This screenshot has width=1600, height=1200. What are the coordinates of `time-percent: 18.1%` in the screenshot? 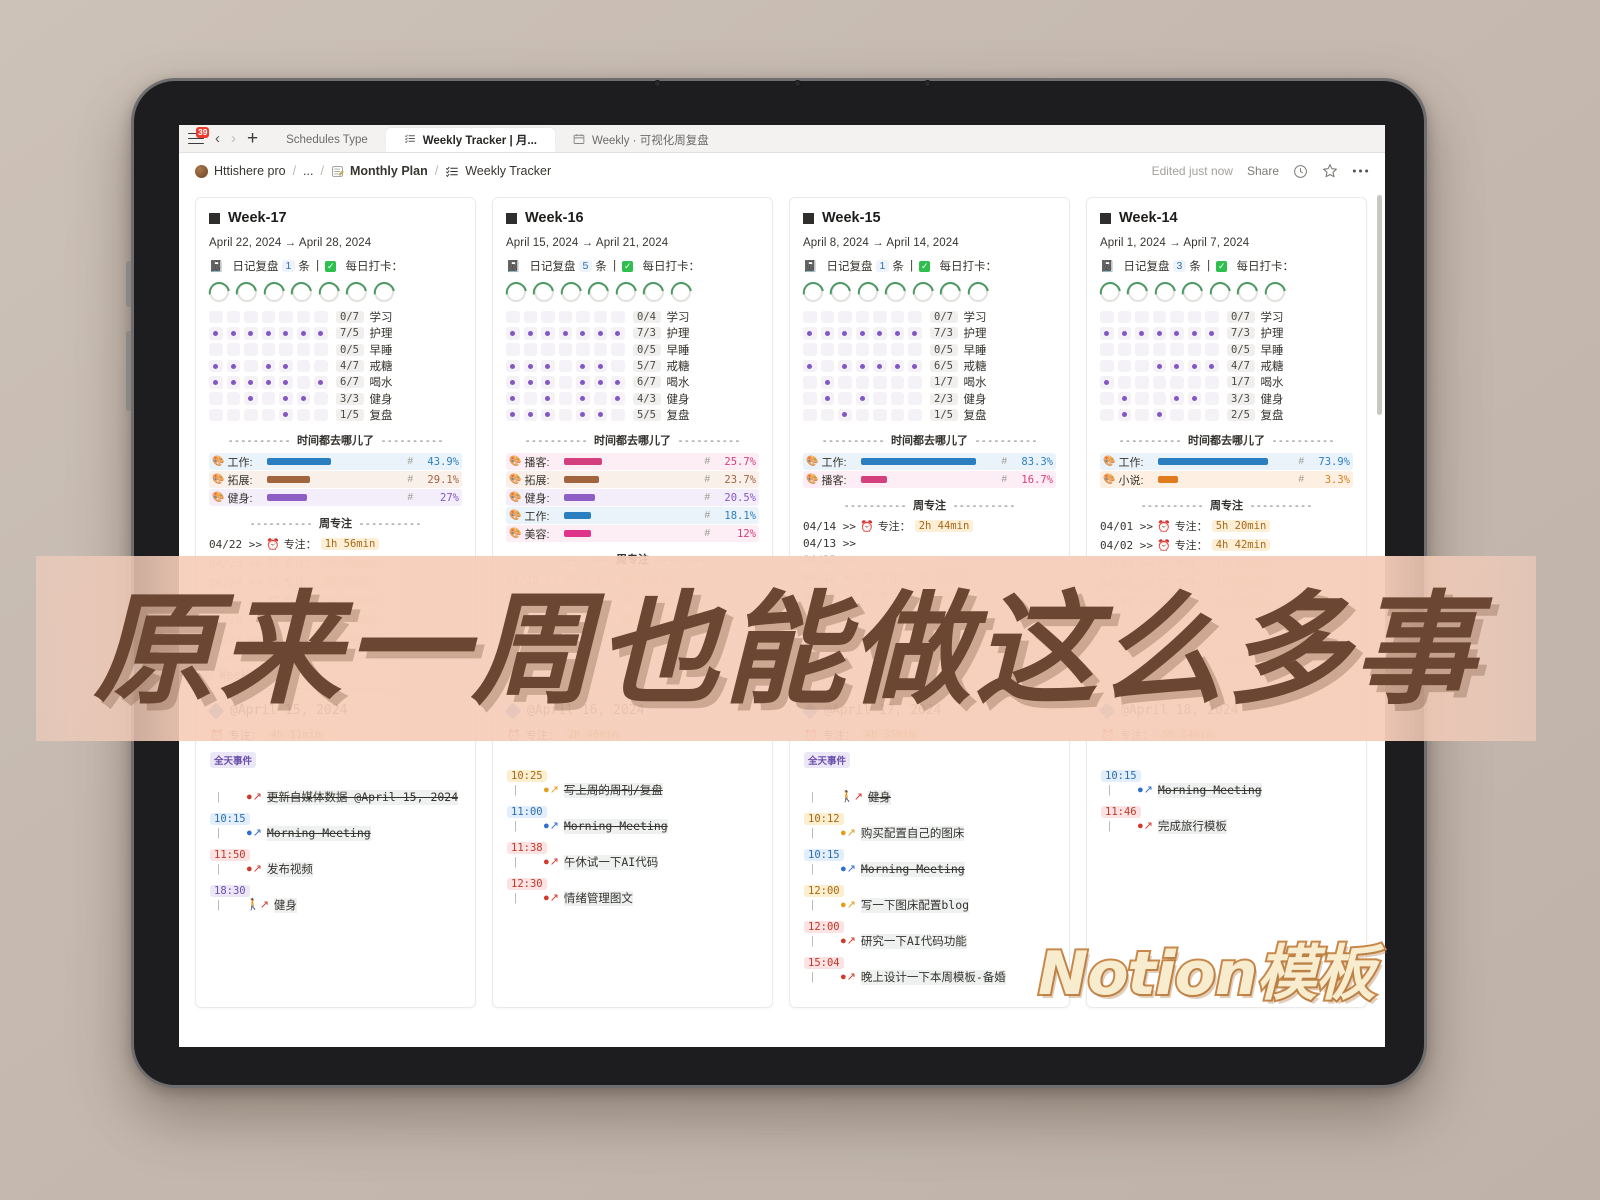 It's located at (740, 515).